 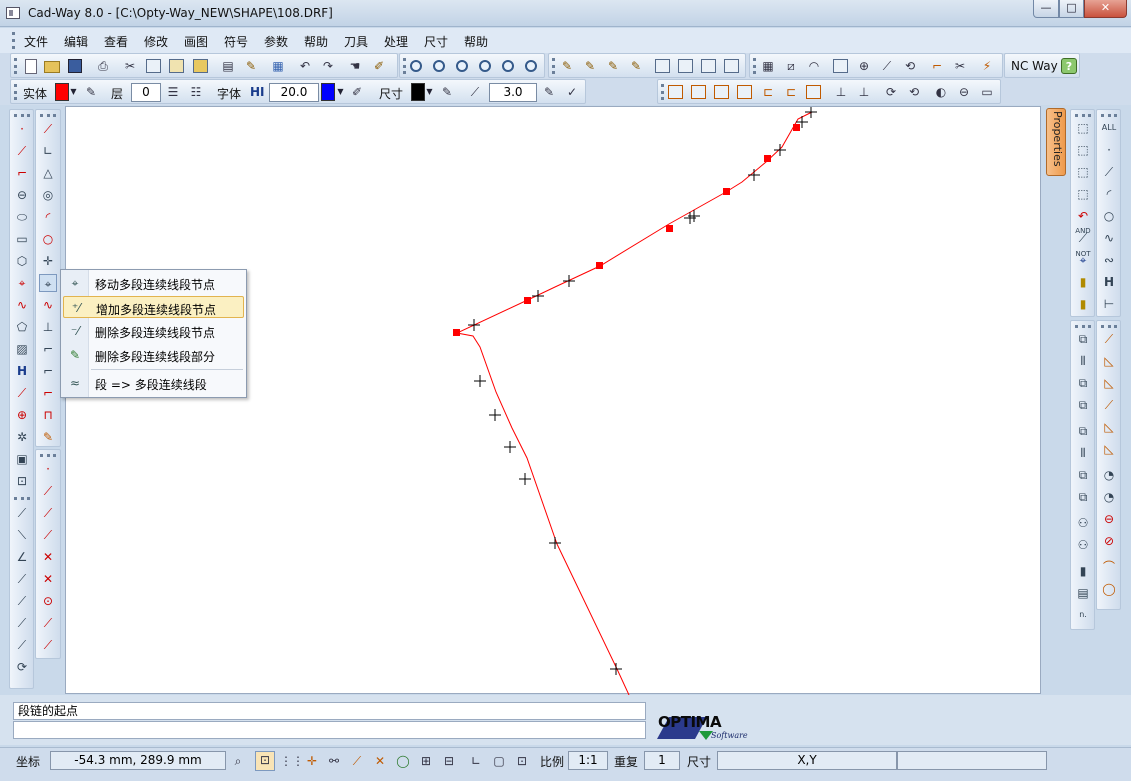 I want to click on snap-line-icon: ⟋, so click(x=887, y=66).